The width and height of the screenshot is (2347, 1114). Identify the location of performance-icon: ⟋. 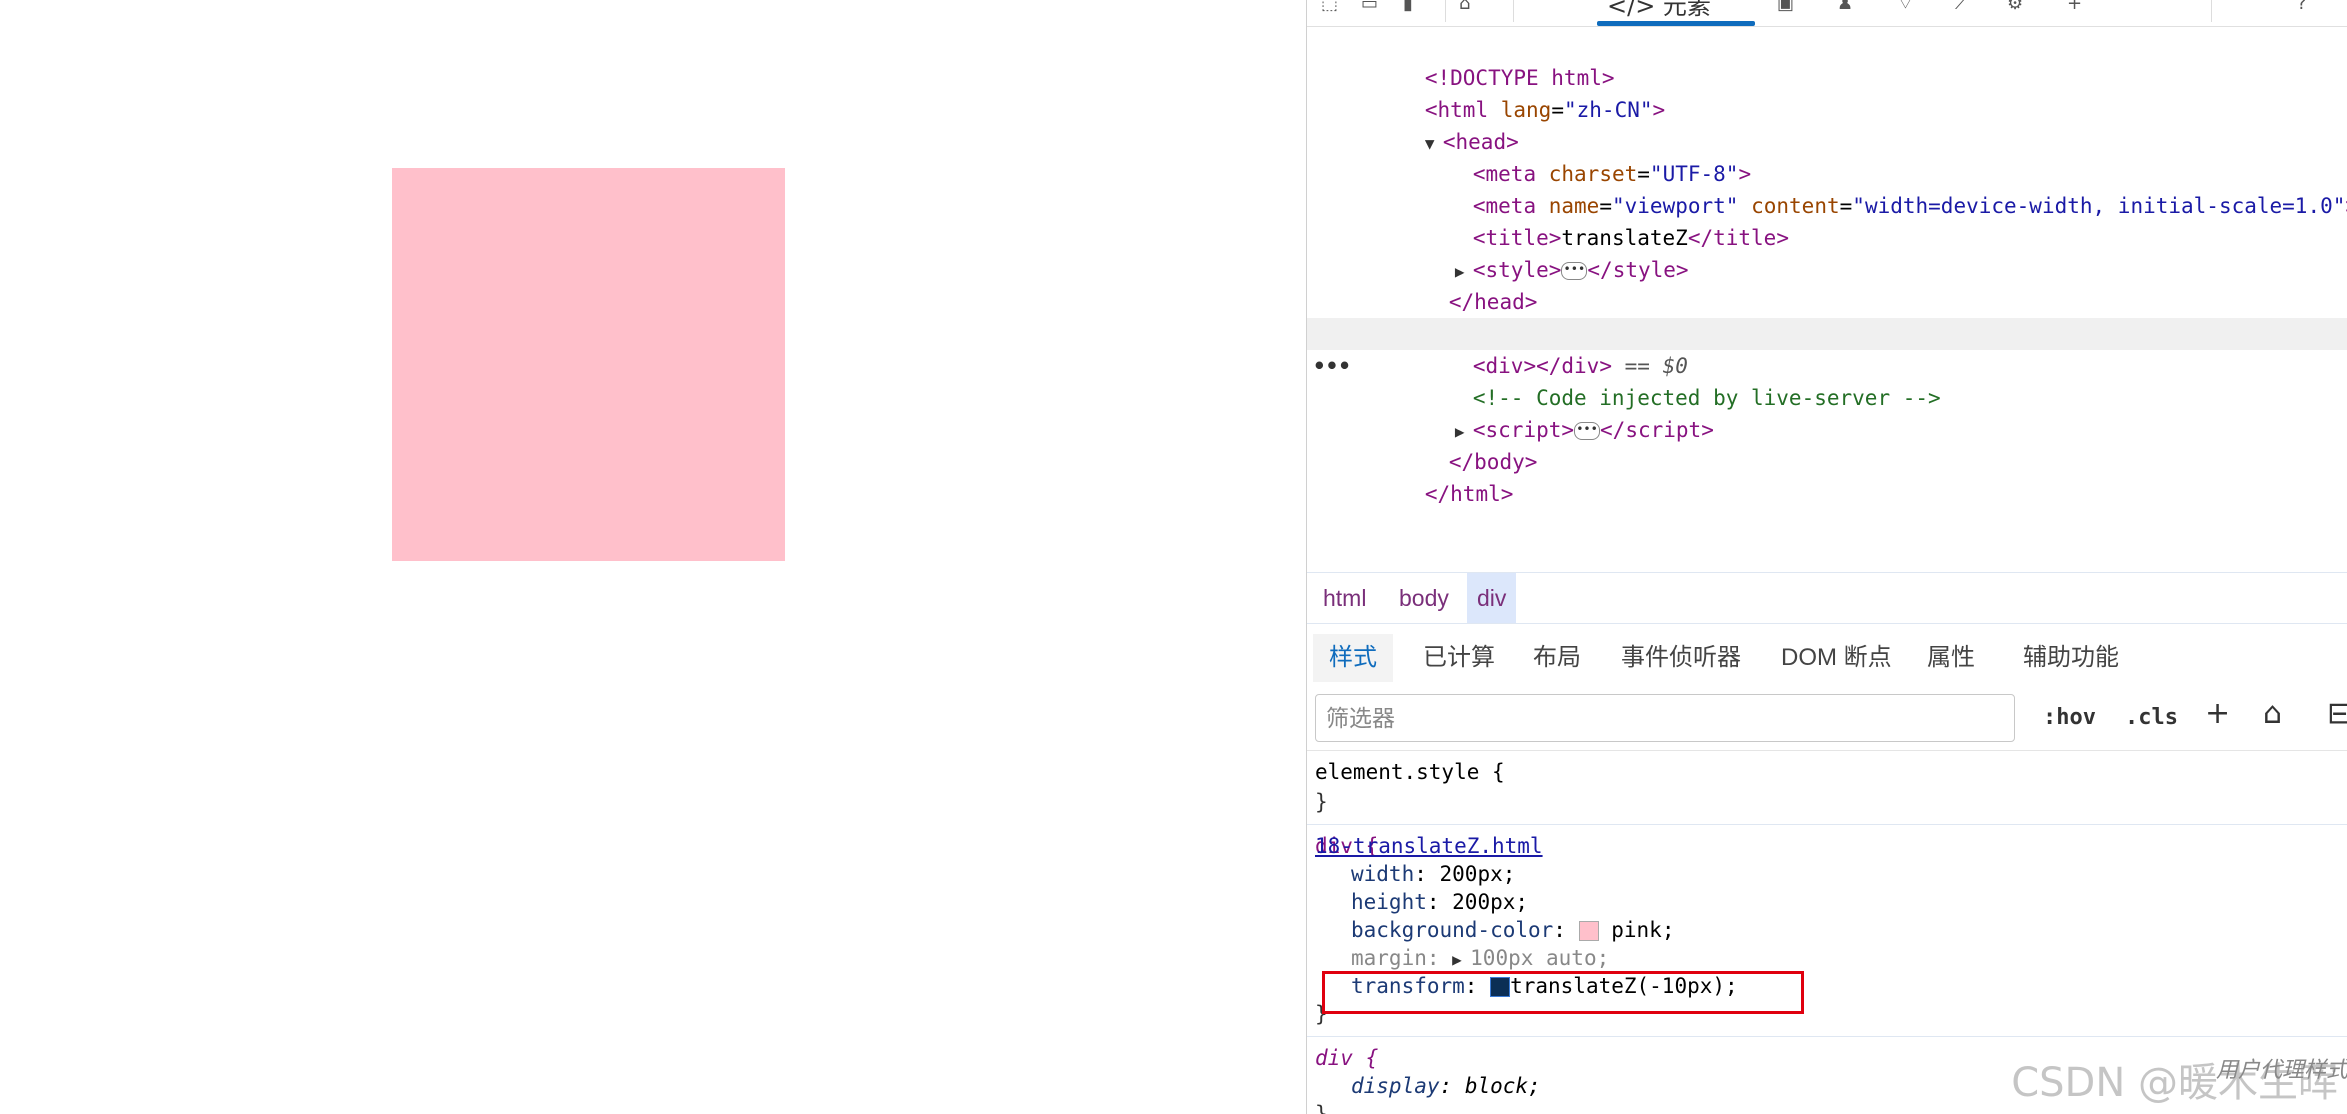
(1961, 6).